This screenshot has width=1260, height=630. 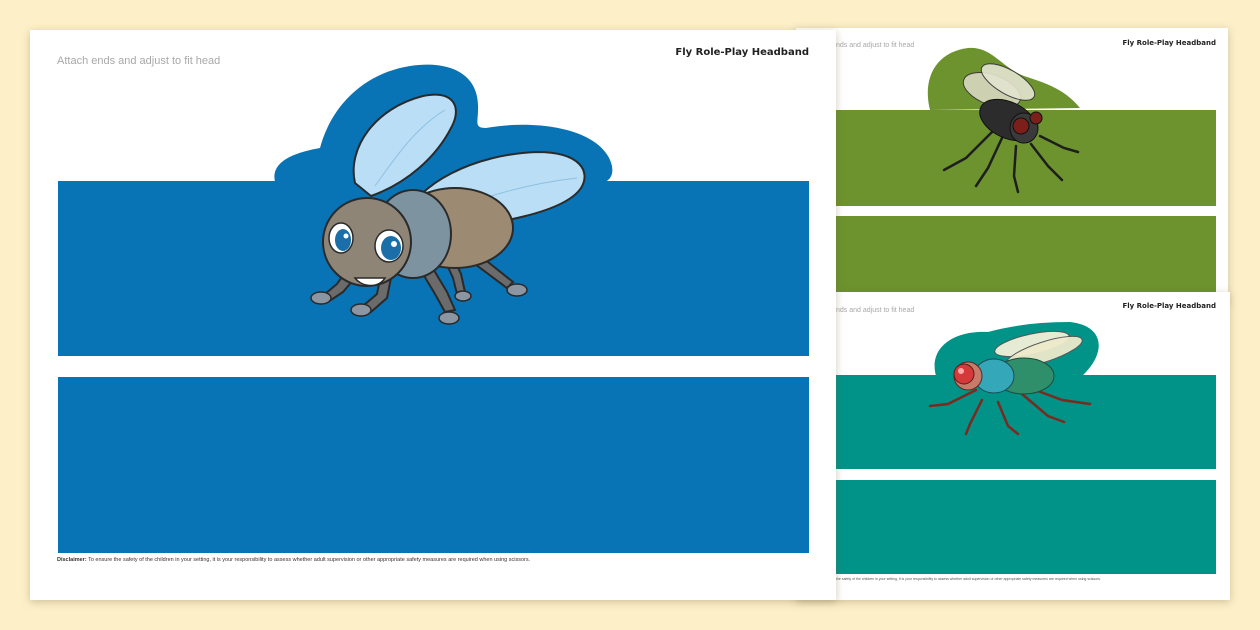 What do you see at coordinates (1010, 383) in the screenshot?
I see `greenbottle-fly-illustration` at bounding box center [1010, 383].